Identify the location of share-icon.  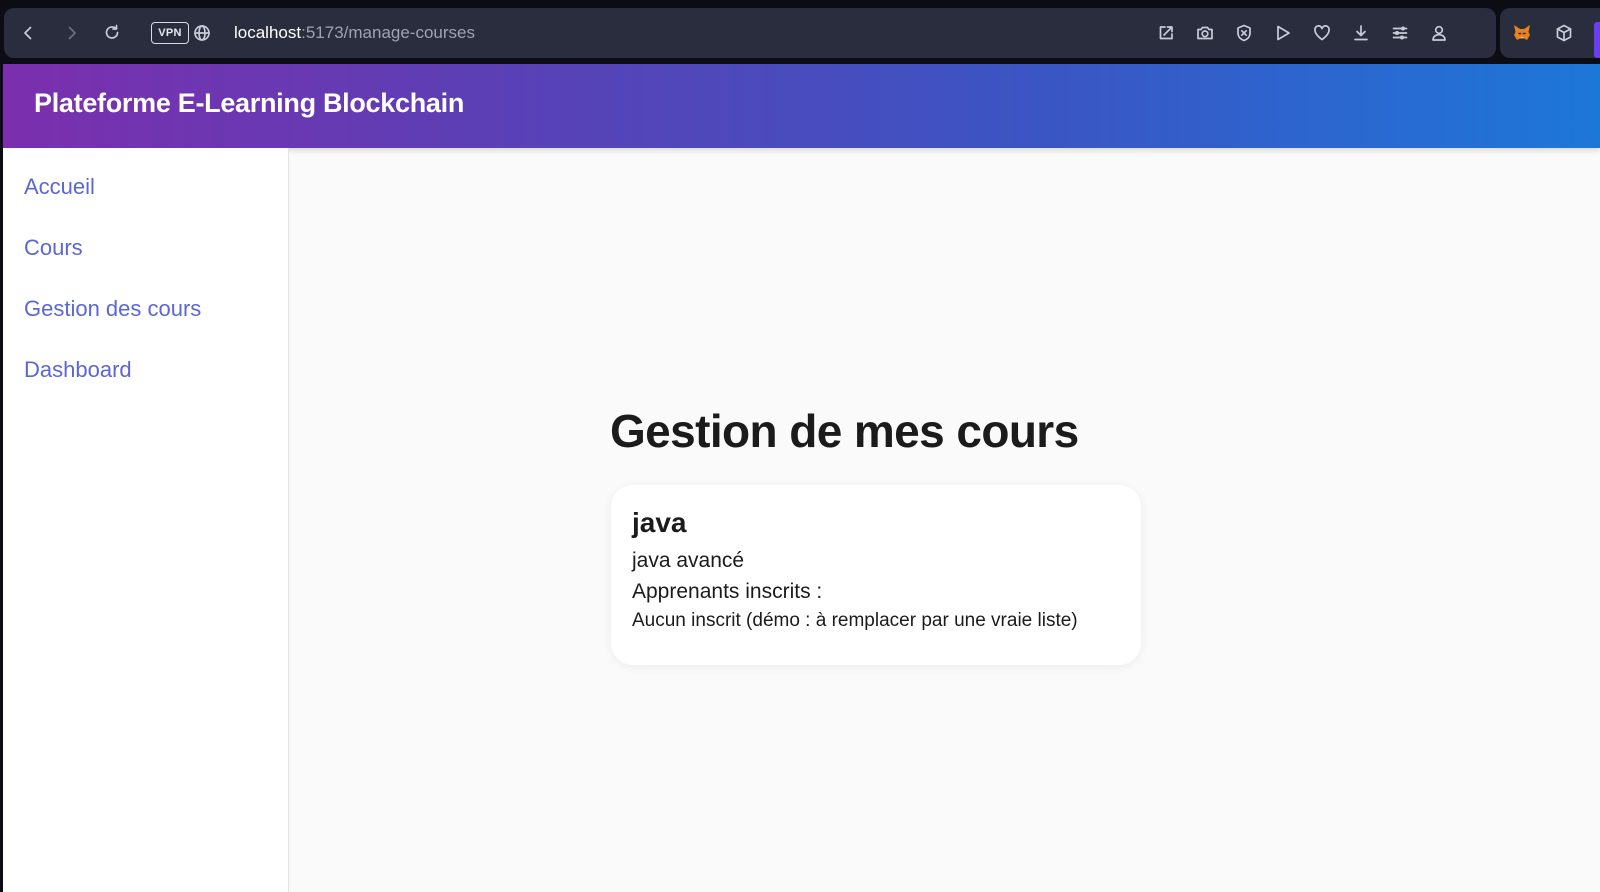
(1166, 33).